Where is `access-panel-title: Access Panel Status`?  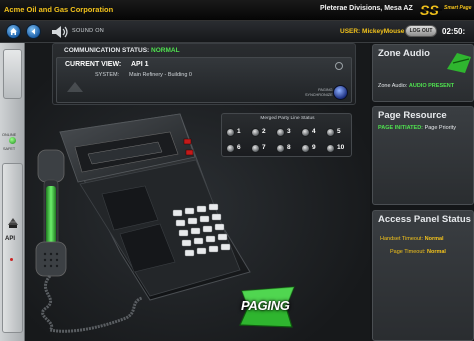
access-panel-title: Access Panel Status is located at coordinates (424, 219).